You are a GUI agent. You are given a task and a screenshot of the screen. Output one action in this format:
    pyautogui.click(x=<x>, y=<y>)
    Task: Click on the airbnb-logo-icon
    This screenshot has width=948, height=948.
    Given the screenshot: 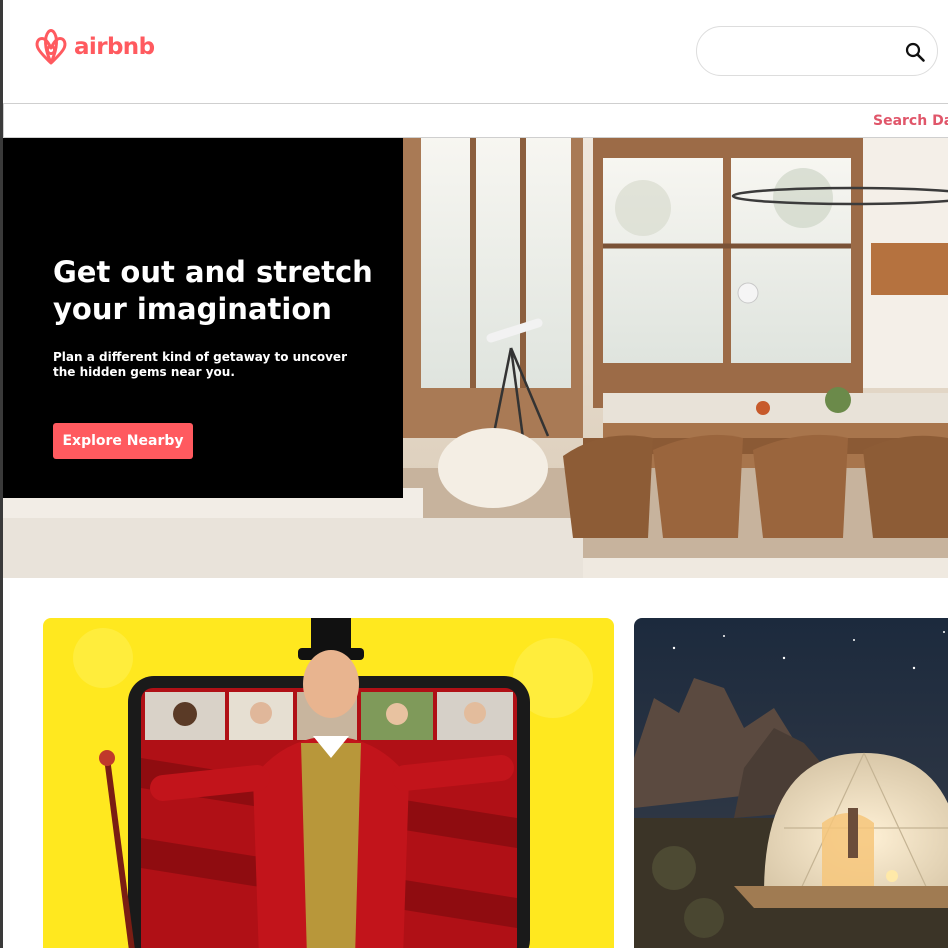 What is the action you would take?
    pyautogui.click(x=51, y=47)
    